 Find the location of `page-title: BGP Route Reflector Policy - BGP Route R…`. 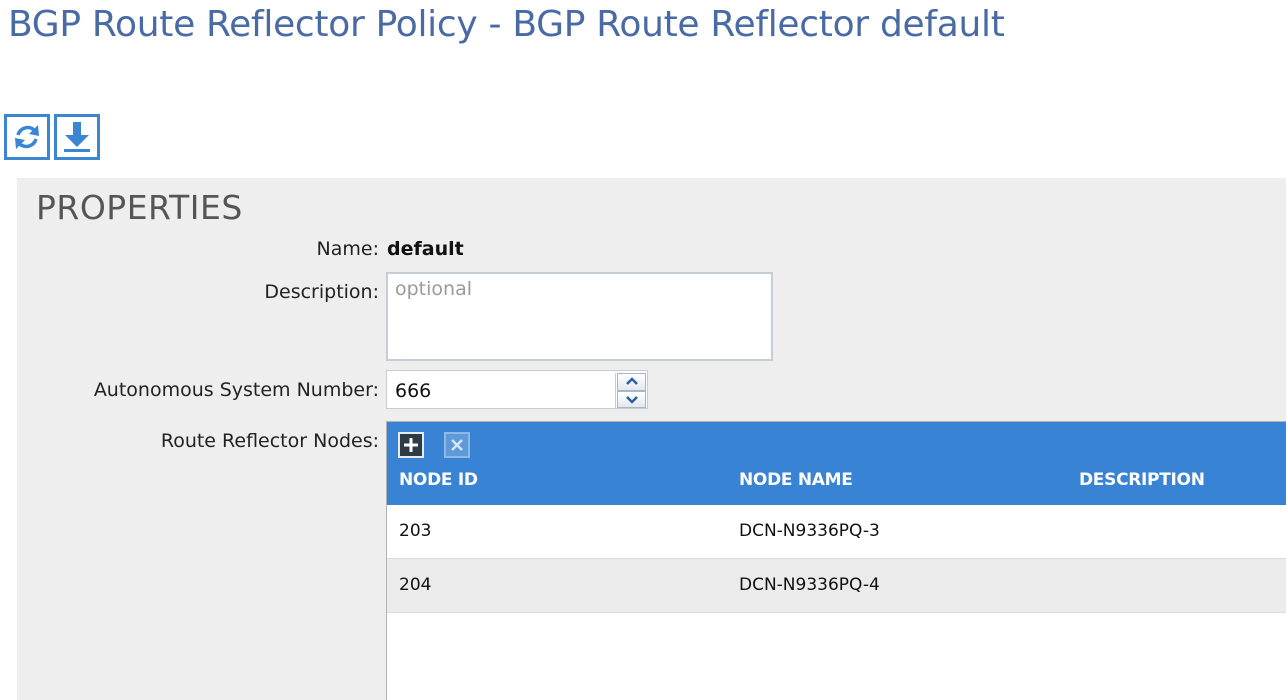

page-title: BGP Route Reflector Policy - BGP Route R… is located at coordinates (506, 24).